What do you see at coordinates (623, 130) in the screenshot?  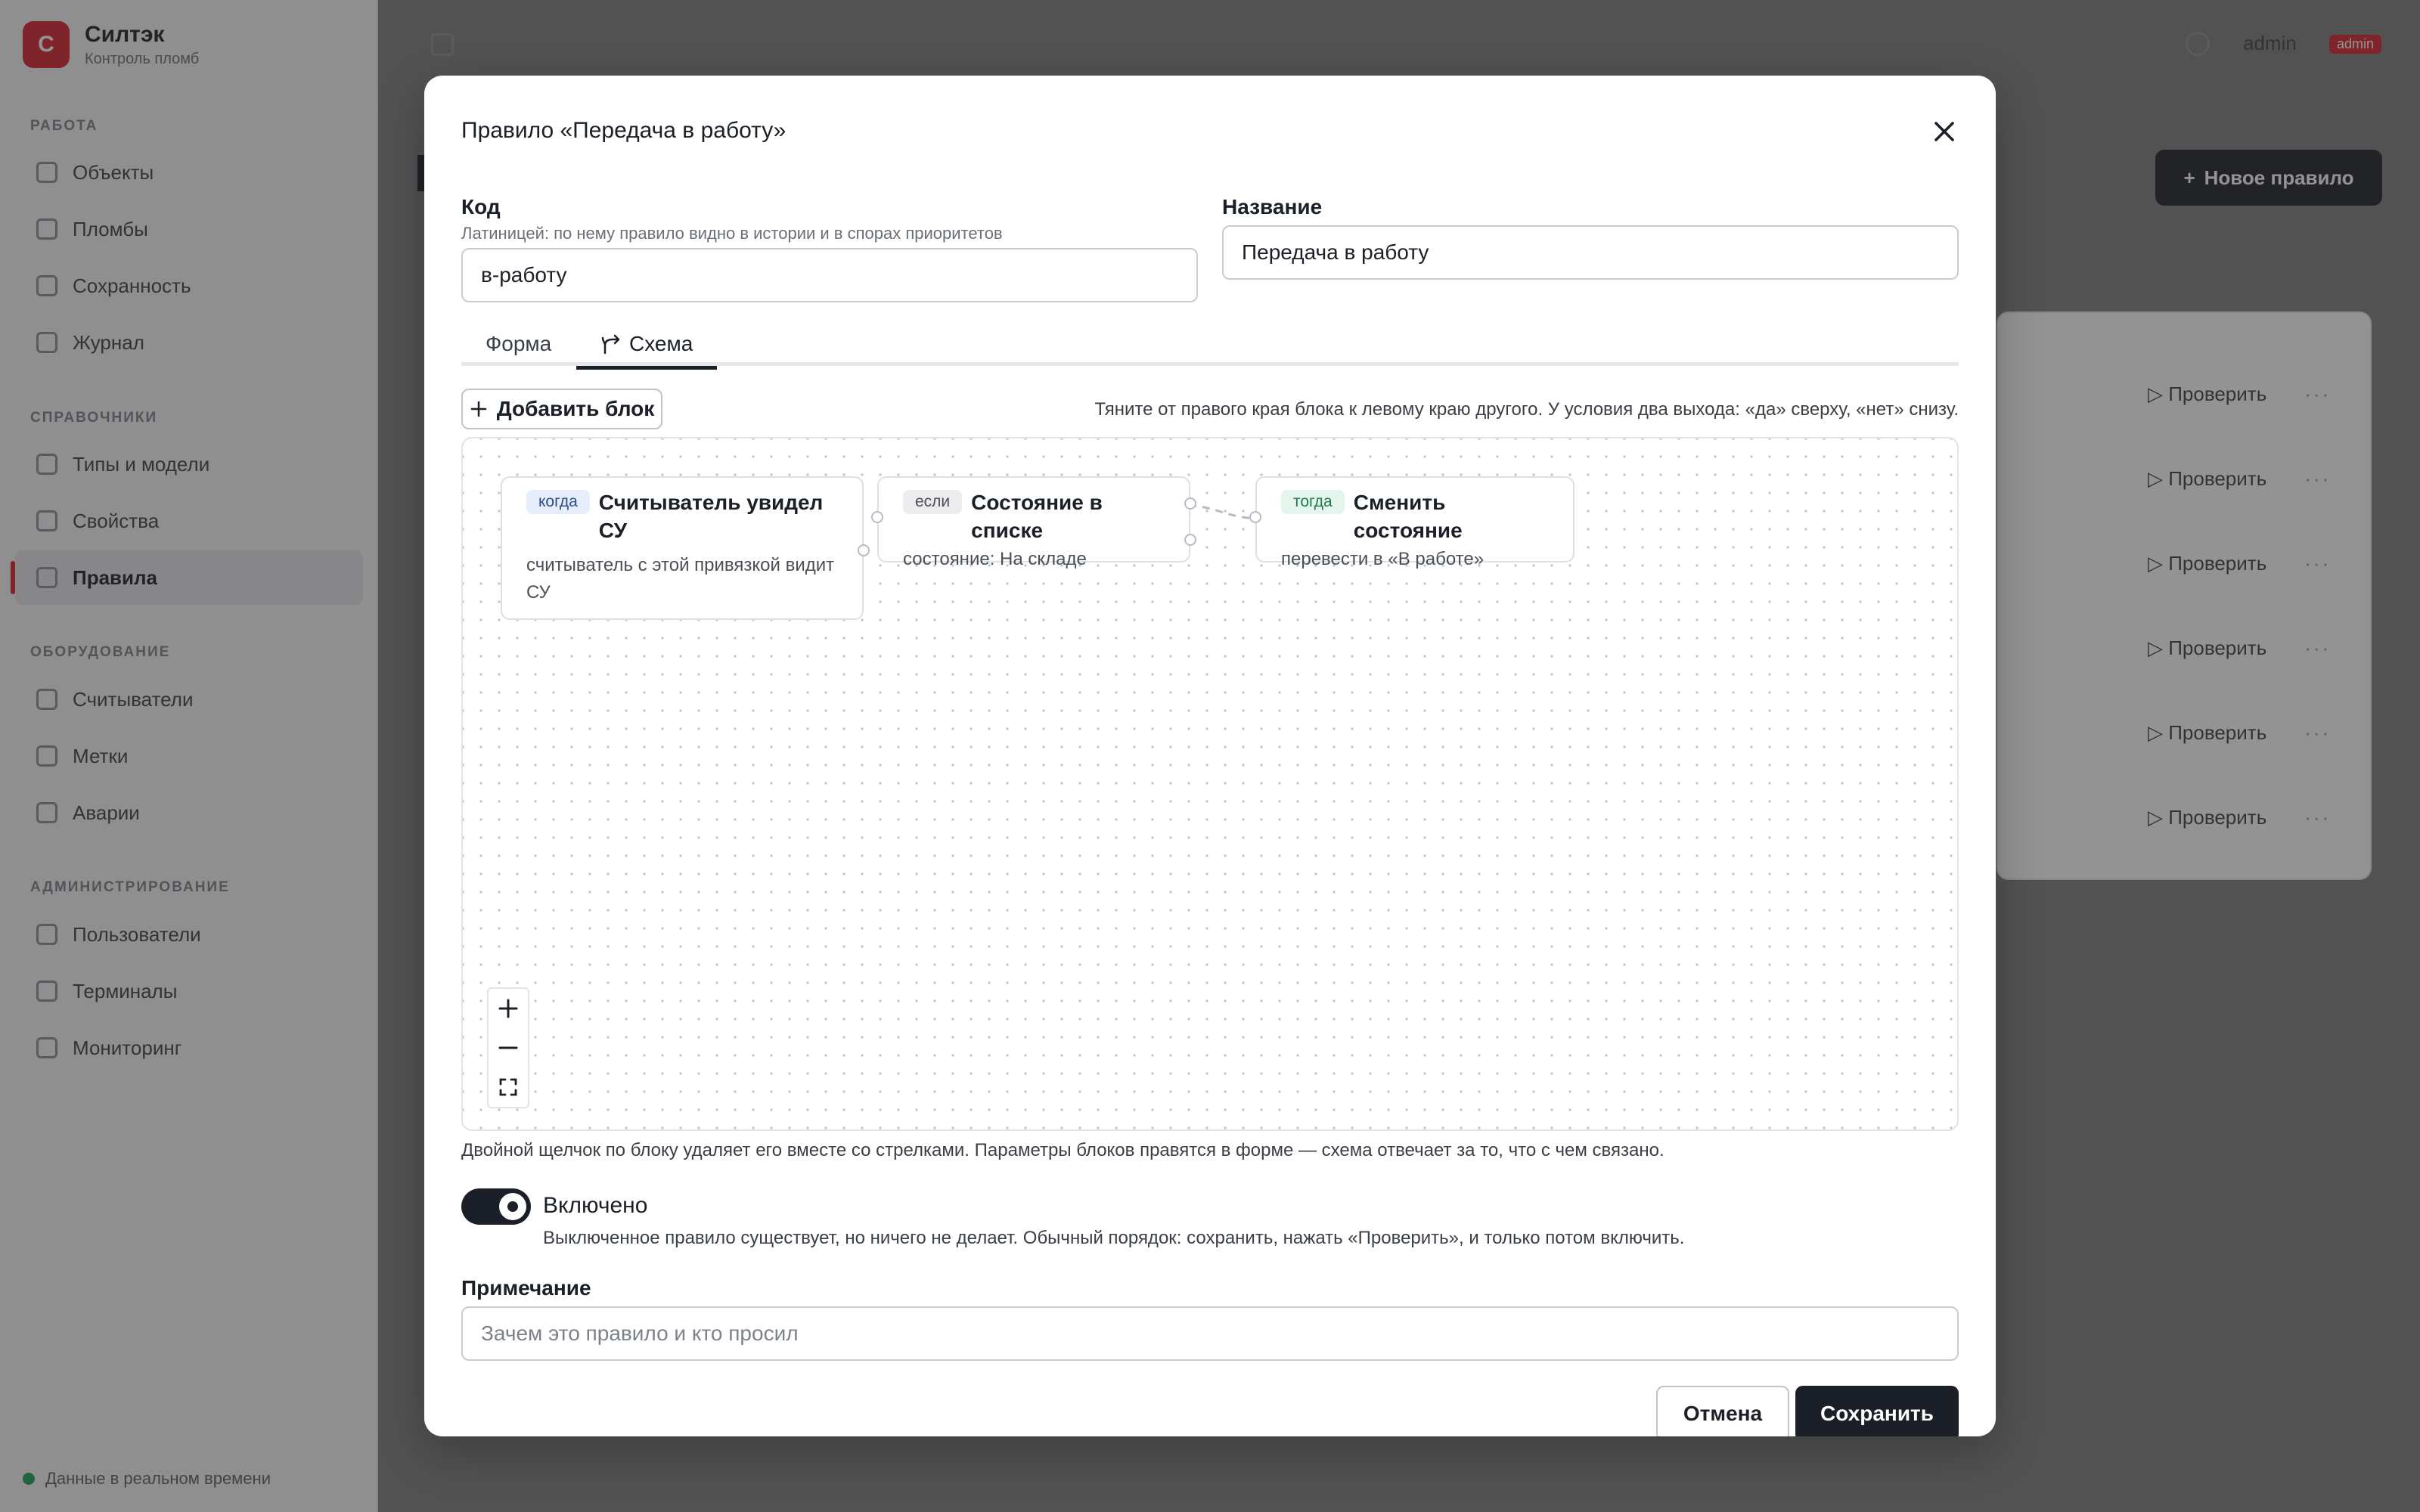 I see `dialog-title: Правило «Передача в работу»` at bounding box center [623, 130].